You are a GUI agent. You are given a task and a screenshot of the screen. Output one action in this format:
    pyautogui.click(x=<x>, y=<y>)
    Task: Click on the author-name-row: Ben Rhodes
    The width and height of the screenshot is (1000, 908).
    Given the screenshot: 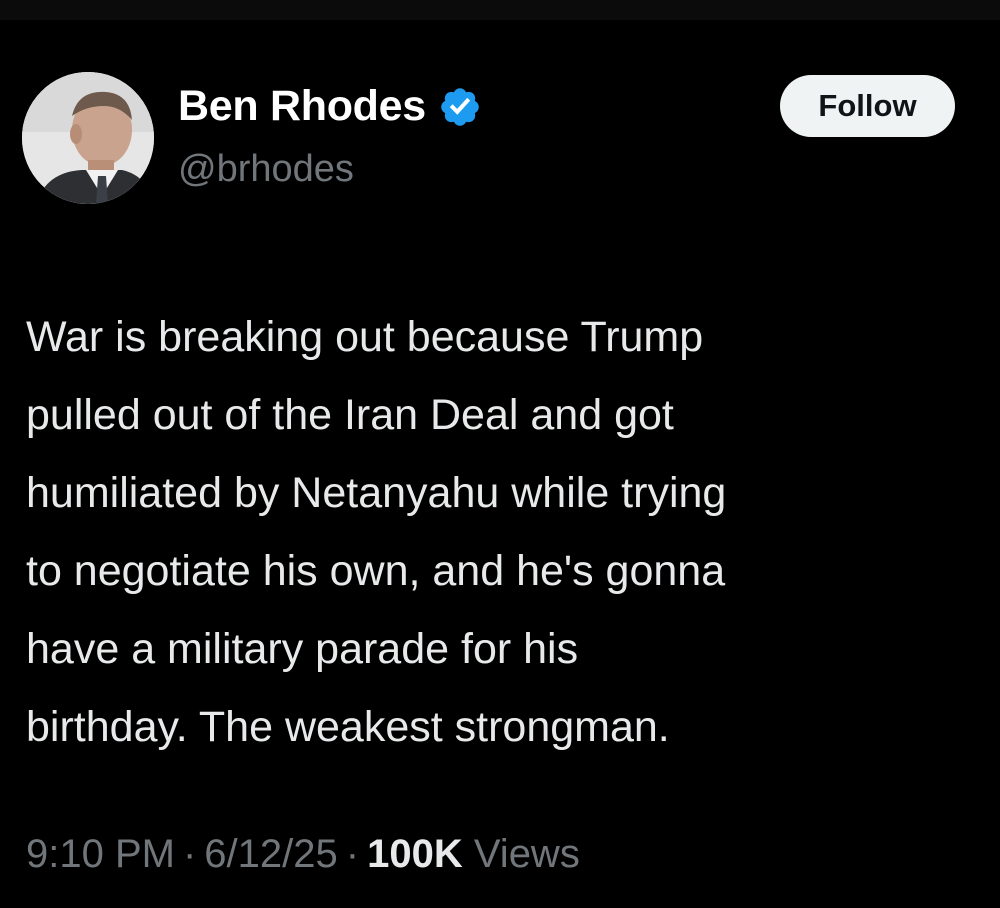 What is the action you would take?
    pyautogui.click(x=330, y=106)
    